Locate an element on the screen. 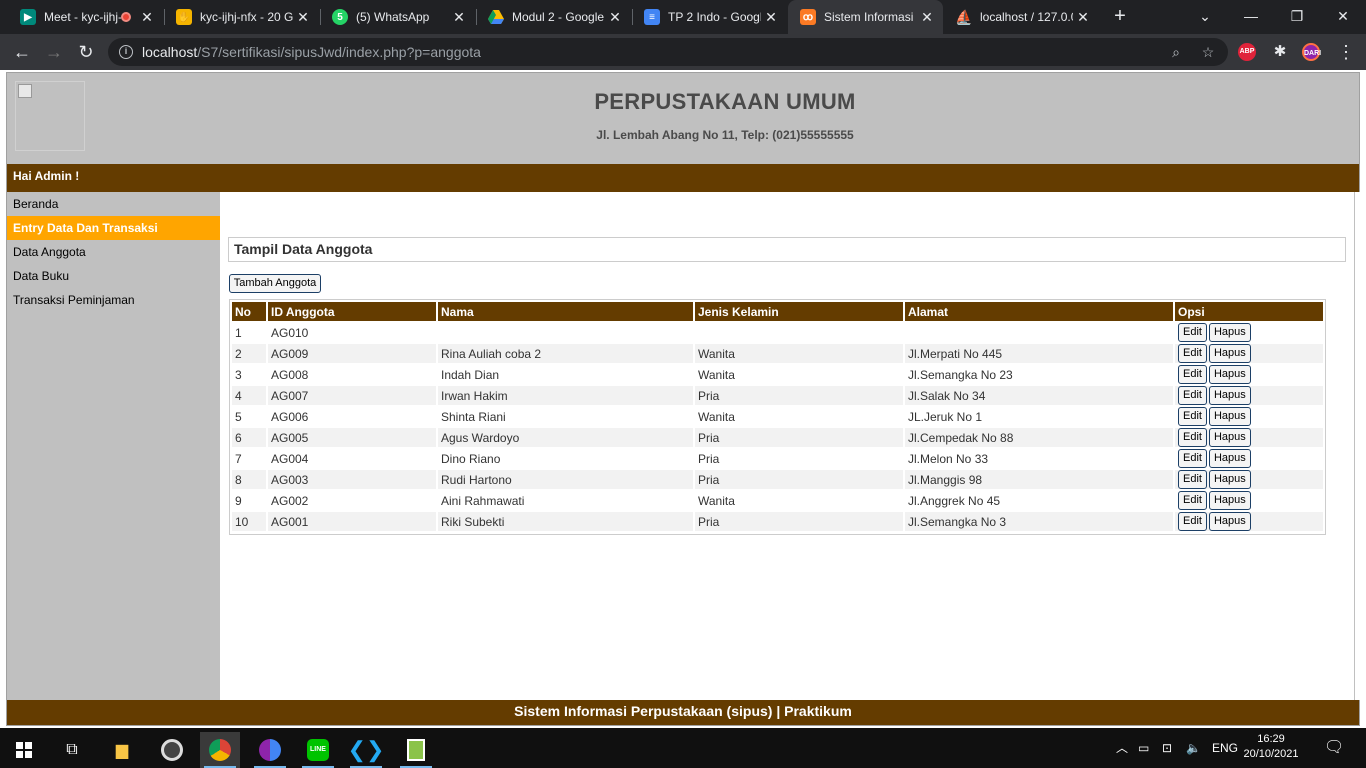 Image resolution: width=1366 pixels, height=768 pixels. profile-avatar: DARI is located at coordinates (1311, 52).